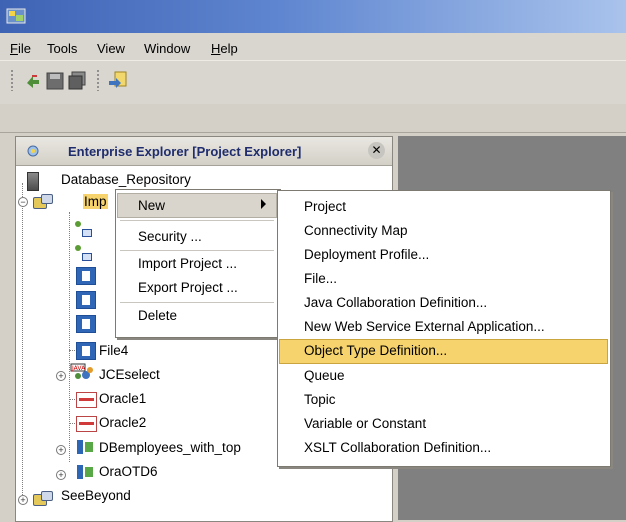 This screenshot has width=626, height=522. What do you see at coordinates (77, 81) in the screenshot?
I see `save-all-icon` at bounding box center [77, 81].